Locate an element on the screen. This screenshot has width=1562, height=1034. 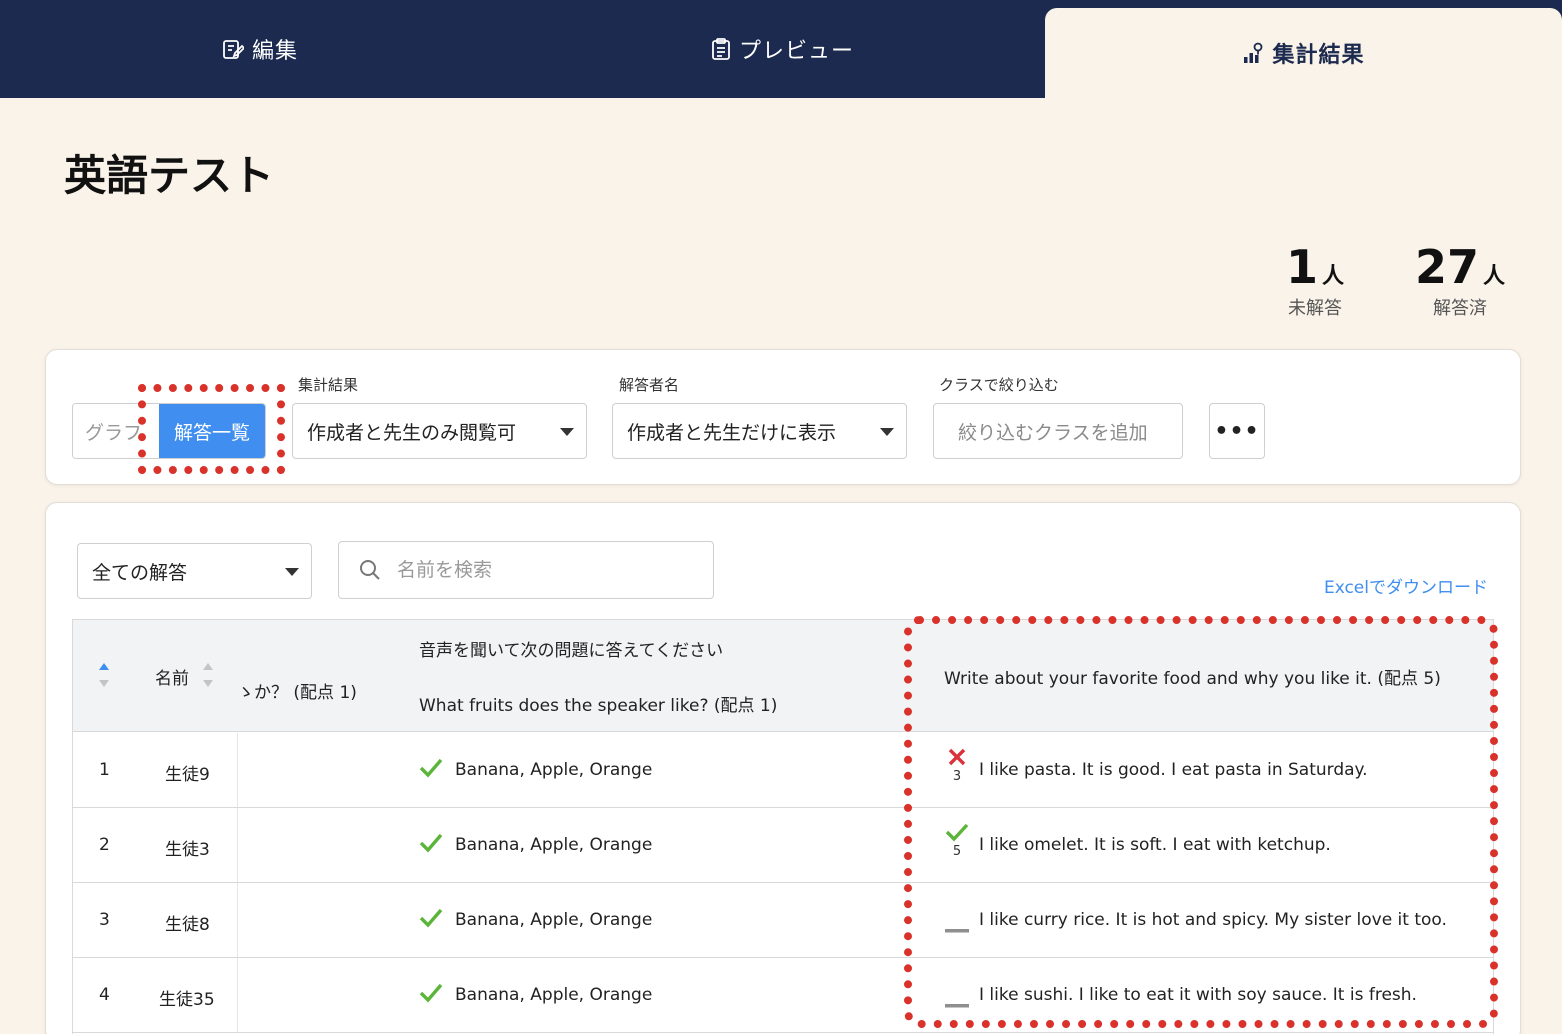
correct-mark: 5 is located at coordinates (957, 840).